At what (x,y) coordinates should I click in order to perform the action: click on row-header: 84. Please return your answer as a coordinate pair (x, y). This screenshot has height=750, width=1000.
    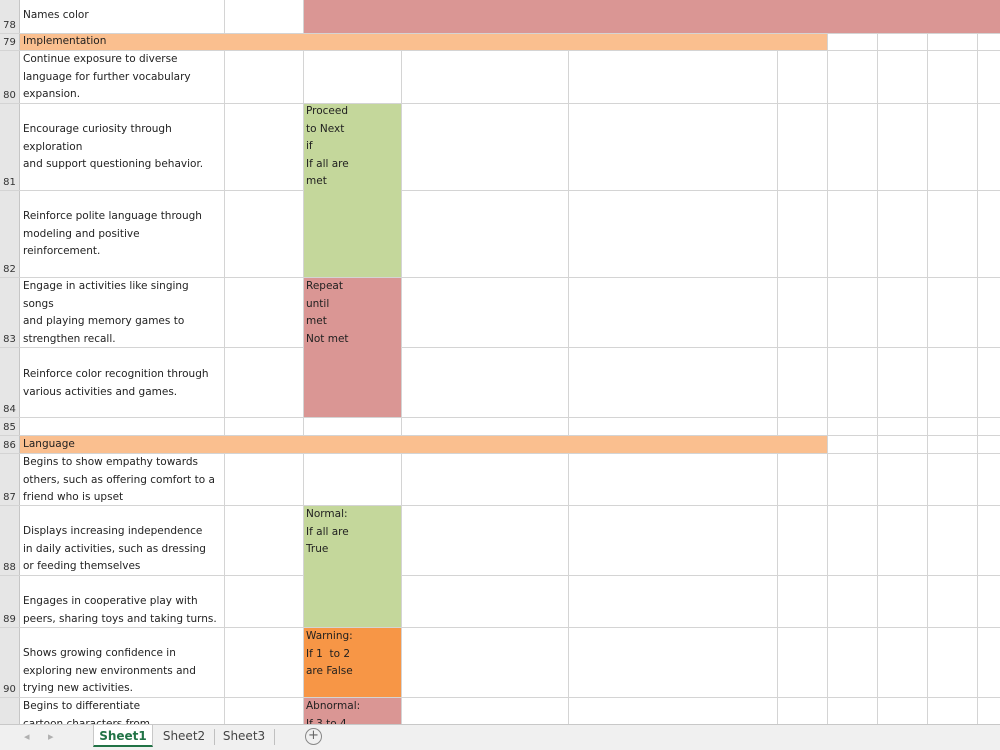
    Looking at the image, I should click on (10, 382).